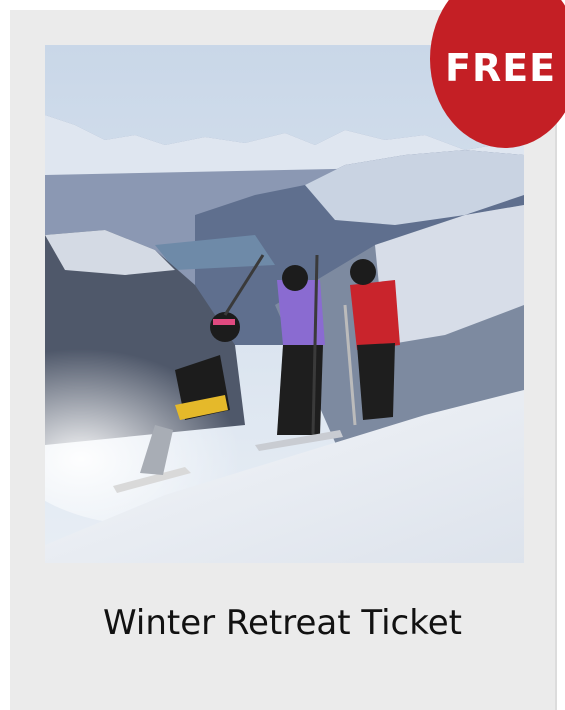  I want to click on badge-label: FREE, so click(501, 68).